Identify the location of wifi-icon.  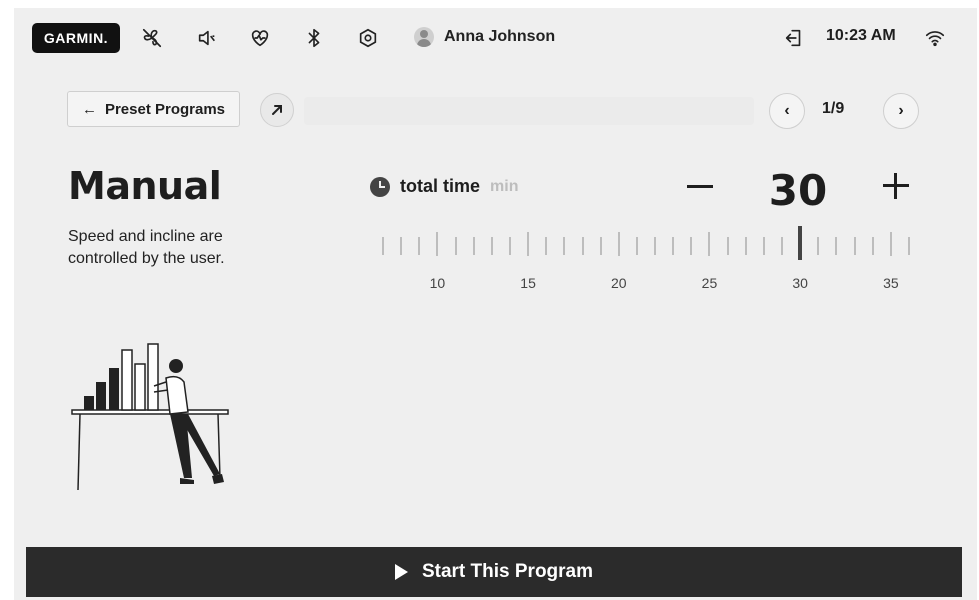
(935, 38).